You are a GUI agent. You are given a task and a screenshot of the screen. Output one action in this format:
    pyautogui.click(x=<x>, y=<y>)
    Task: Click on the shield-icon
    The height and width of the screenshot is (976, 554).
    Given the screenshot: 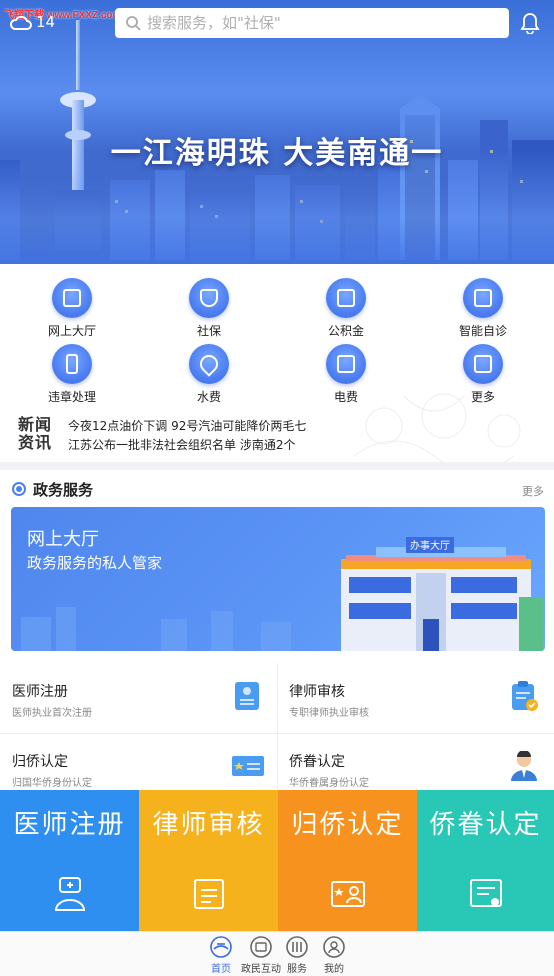 What is the action you would take?
    pyautogui.click(x=209, y=298)
    